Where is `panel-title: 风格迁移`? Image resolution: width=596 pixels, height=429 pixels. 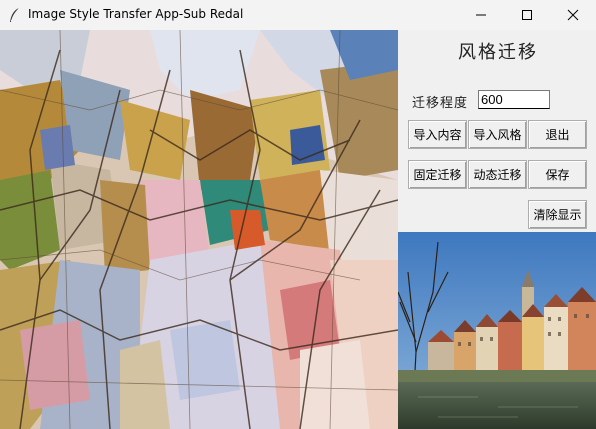
panel-title: 风格迁移 is located at coordinates (498, 52).